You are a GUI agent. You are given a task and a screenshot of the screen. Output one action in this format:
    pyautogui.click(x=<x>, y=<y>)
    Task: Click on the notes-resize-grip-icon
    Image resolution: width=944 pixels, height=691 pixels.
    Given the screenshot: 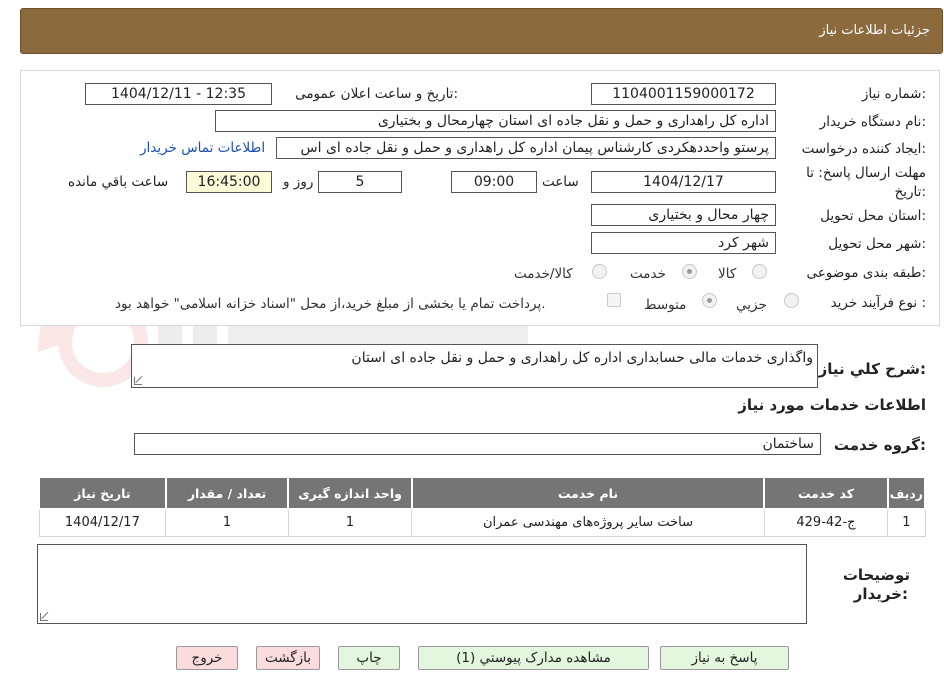 What is the action you would take?
    pyautogui.click(x=44, y=617)
    